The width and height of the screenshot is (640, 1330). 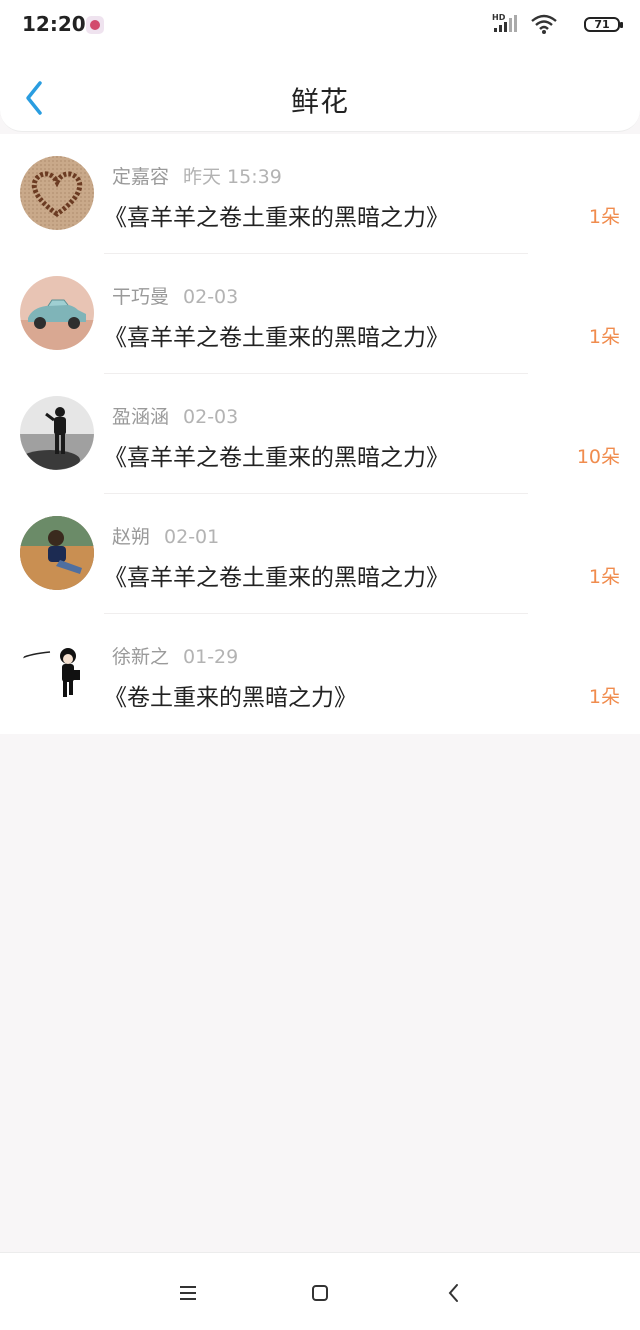 What do you see at coordinates (320, 194) in the screenshot?
I see `list-item: 定嘉容 昨天 15:39 《喜羊羊之卷土重来的黑暗之力》 1朵` at bounding box center [320, 194].